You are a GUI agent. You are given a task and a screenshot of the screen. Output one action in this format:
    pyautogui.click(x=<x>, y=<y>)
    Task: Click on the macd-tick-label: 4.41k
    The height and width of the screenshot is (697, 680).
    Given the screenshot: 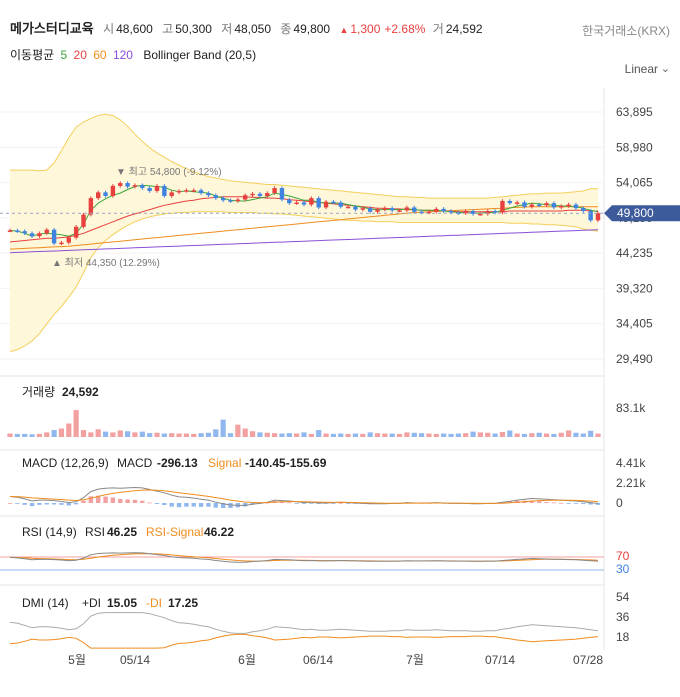 What is the action you would take?
    pyautogui.click(x=631, y=463)
    